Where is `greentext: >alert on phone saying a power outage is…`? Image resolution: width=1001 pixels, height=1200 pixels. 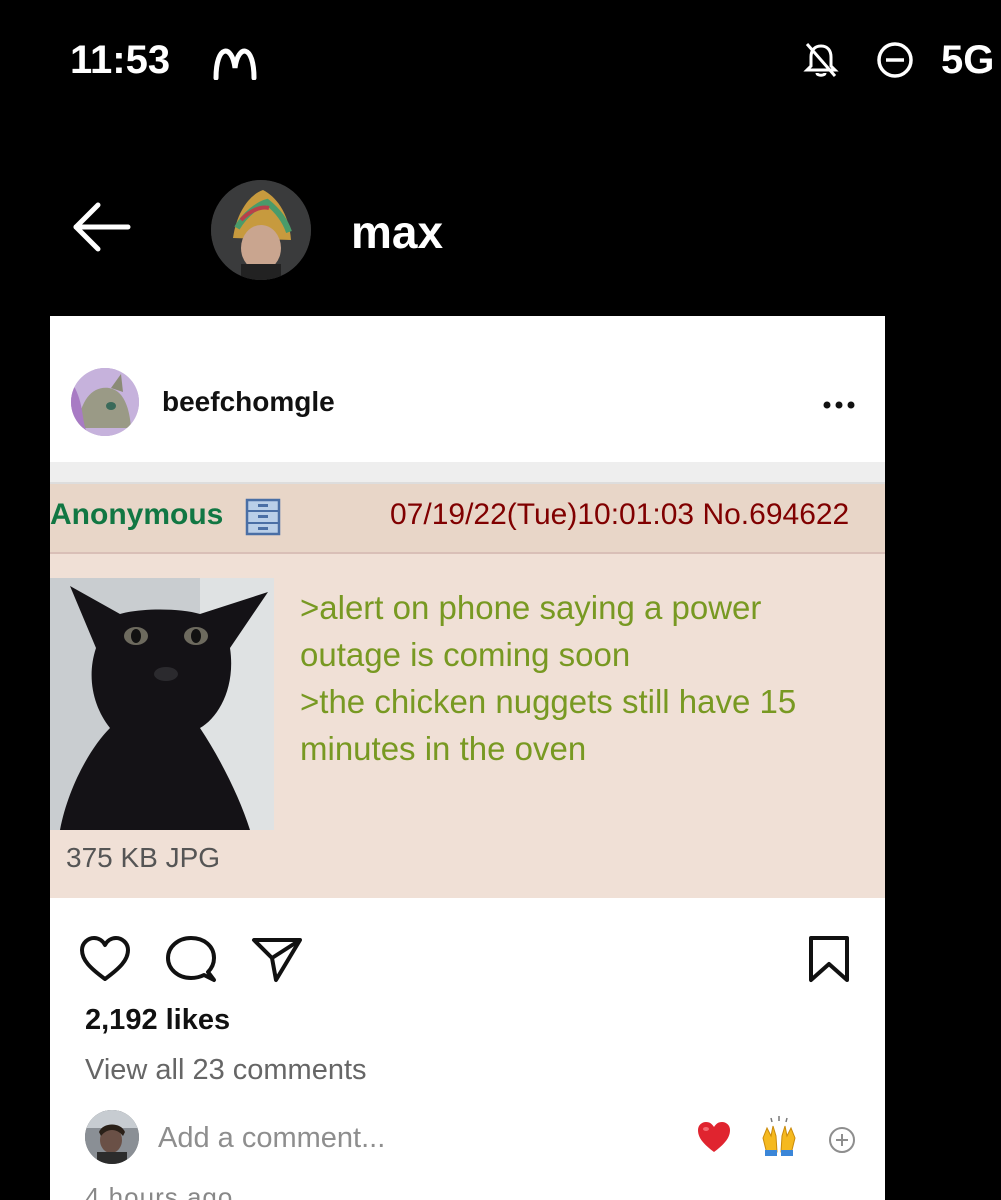 greentext: >alert on phone saying a power outage is… is located at coordinates (590, 678).